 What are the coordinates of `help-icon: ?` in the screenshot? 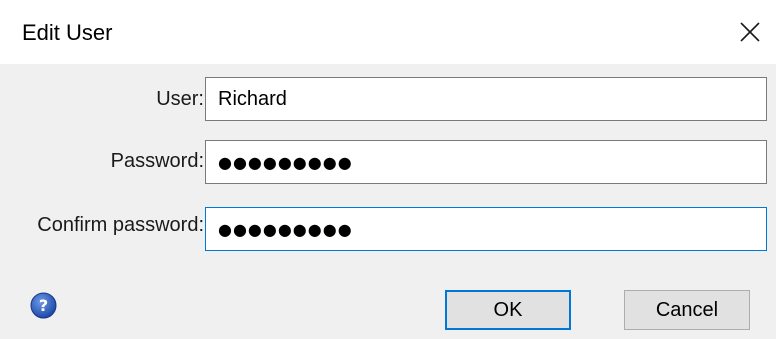 It's located at (43, 305).